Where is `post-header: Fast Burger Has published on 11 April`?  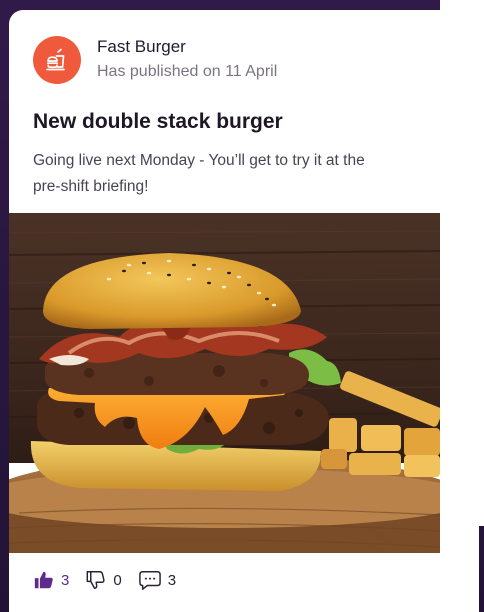
post-header: Fast Burger Has published on 11 April is located at coordinates (155, 60).